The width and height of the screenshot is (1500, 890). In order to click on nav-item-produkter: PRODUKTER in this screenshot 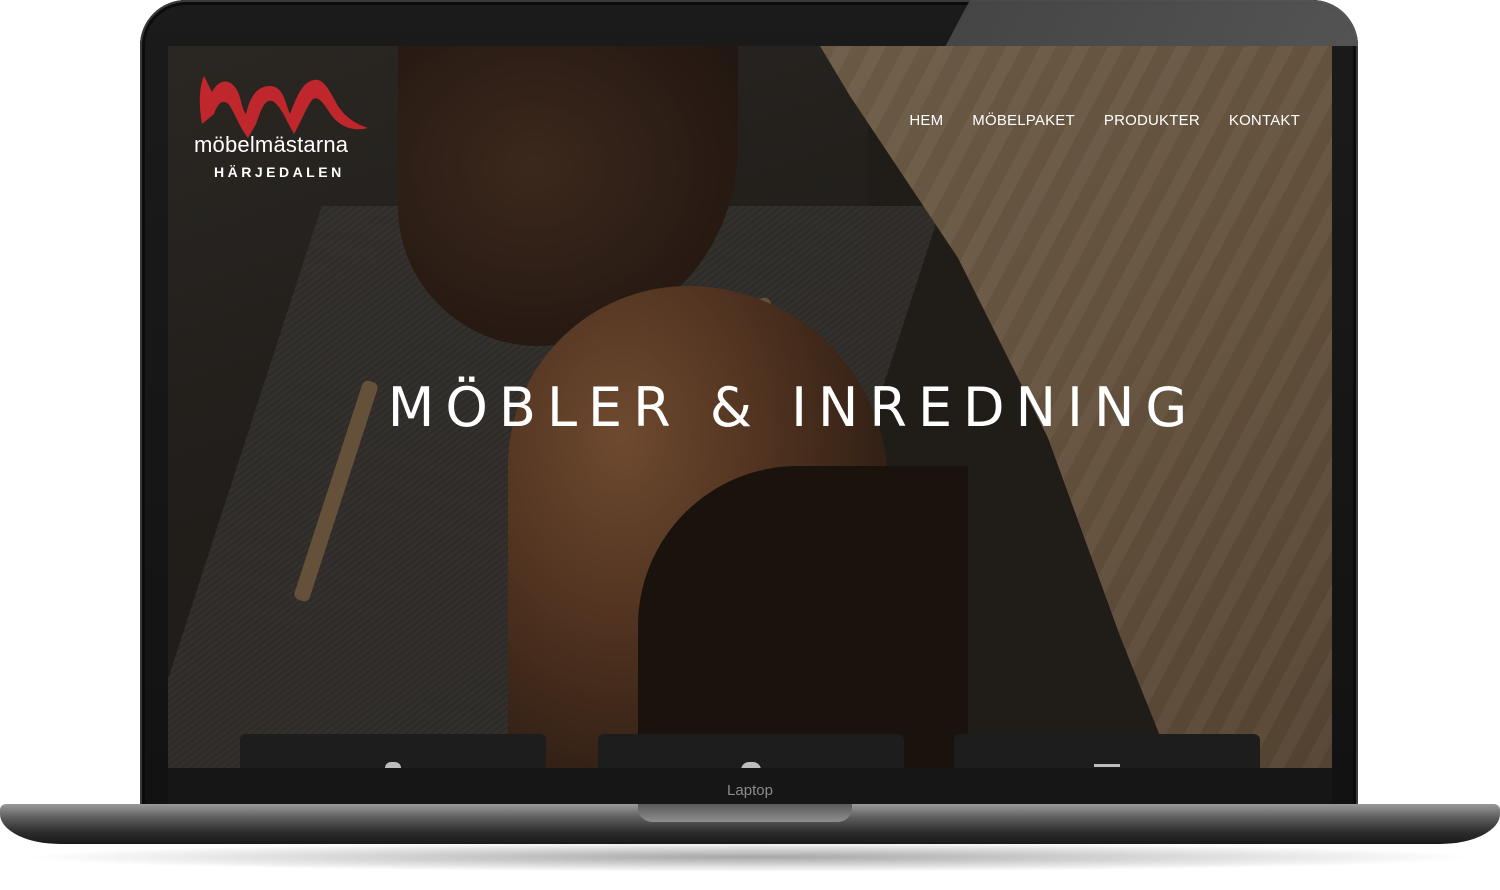, I will do `click(1152, 120)`.